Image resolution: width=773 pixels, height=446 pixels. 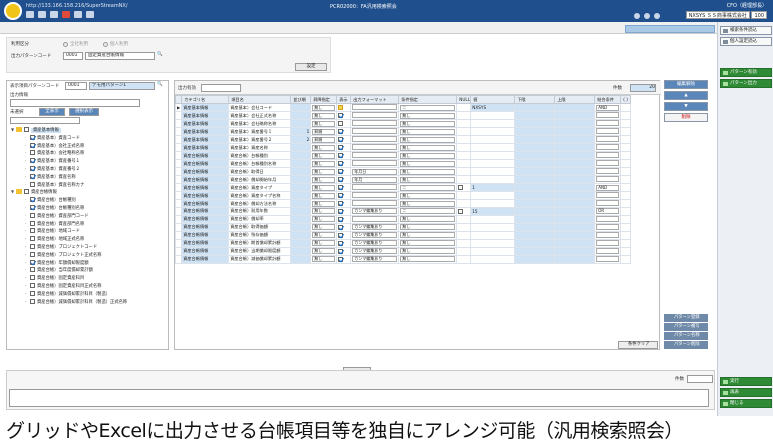 I want to click on join-cell: AND, so click(x=608, y=187).